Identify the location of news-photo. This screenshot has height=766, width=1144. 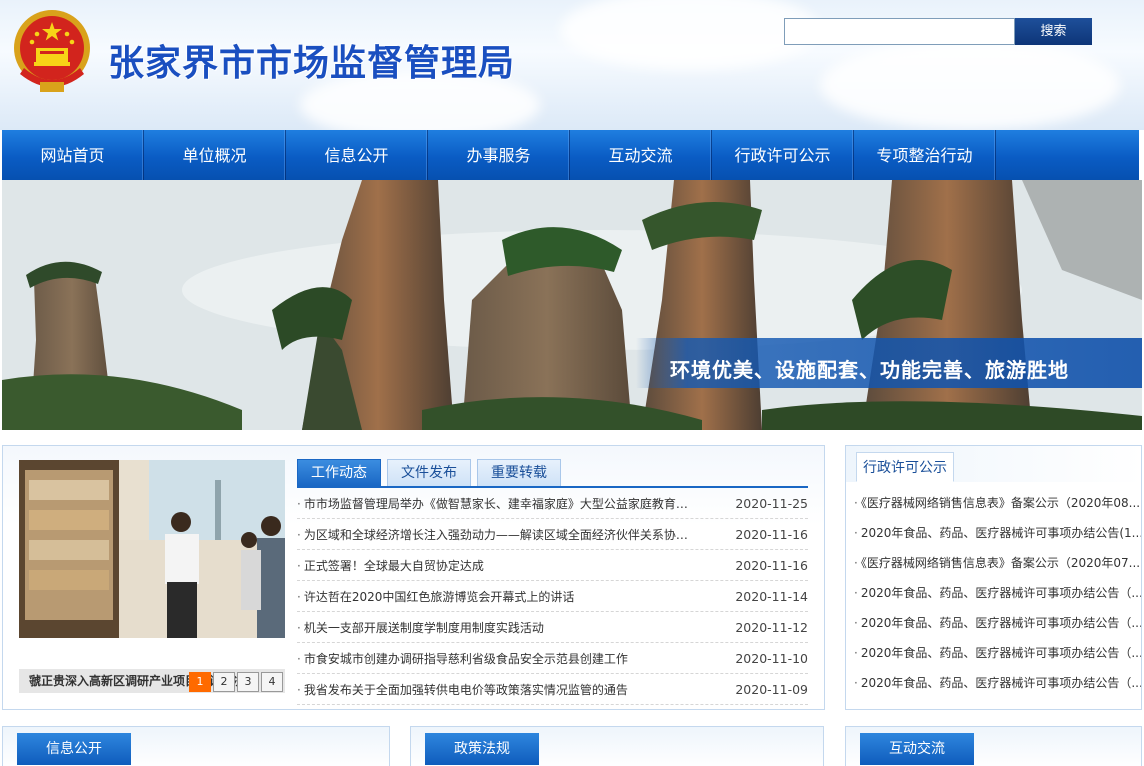
(152, 549).